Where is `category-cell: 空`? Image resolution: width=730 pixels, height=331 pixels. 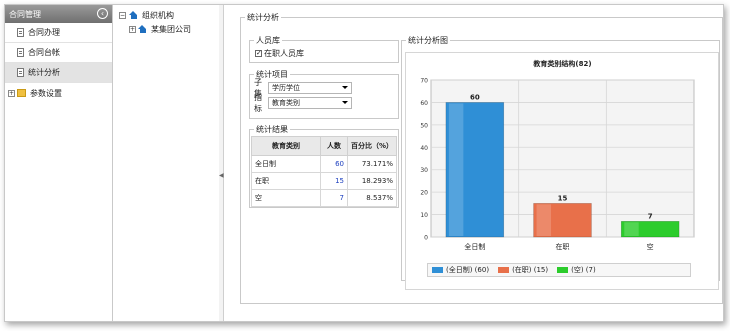
category-cell: 空 is located at coordinates (286, 198).